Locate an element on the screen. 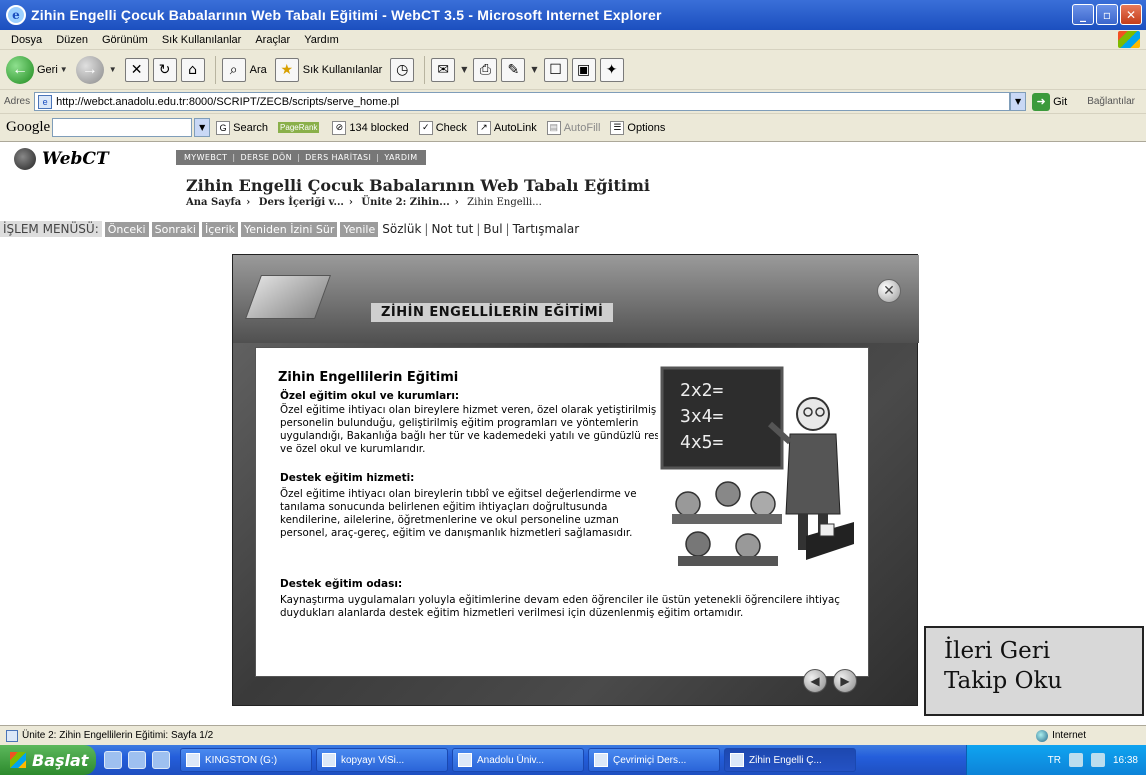 The image size is (1146, 775). nav-help: YARDIM is located at coordinates (400, 157).